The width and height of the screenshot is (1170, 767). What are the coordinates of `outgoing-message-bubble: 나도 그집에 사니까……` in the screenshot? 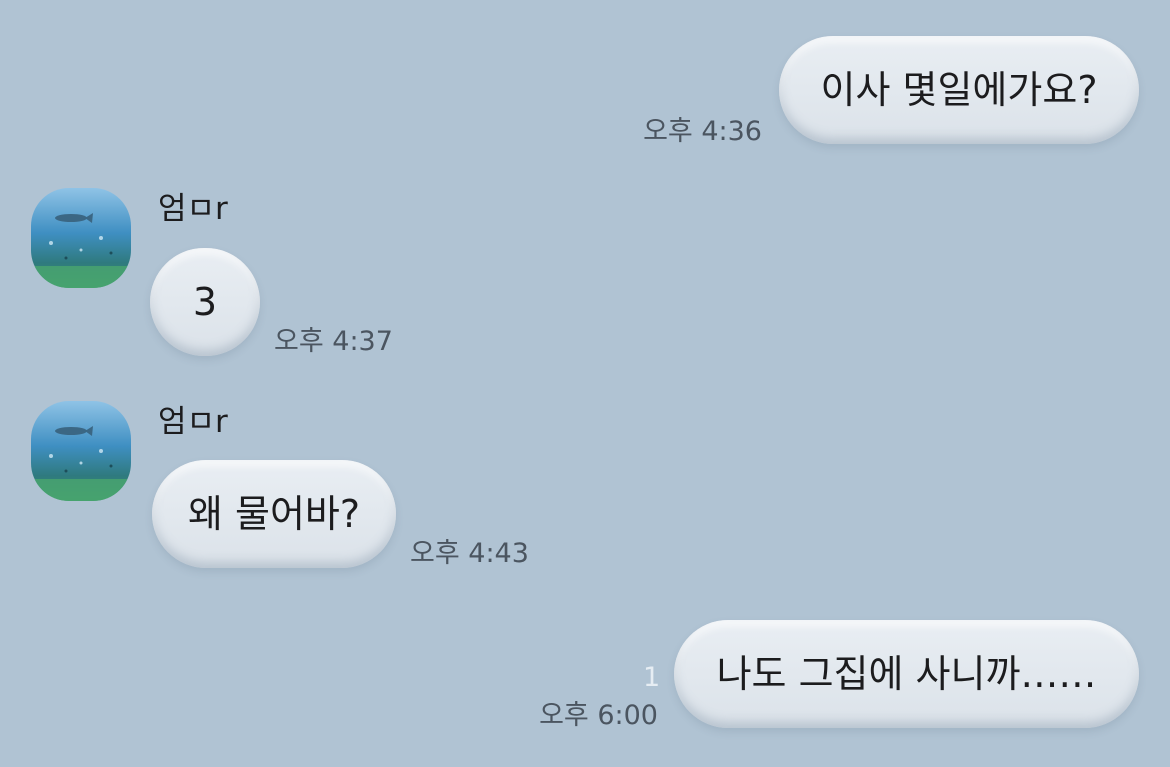 It's located at (906, 674).